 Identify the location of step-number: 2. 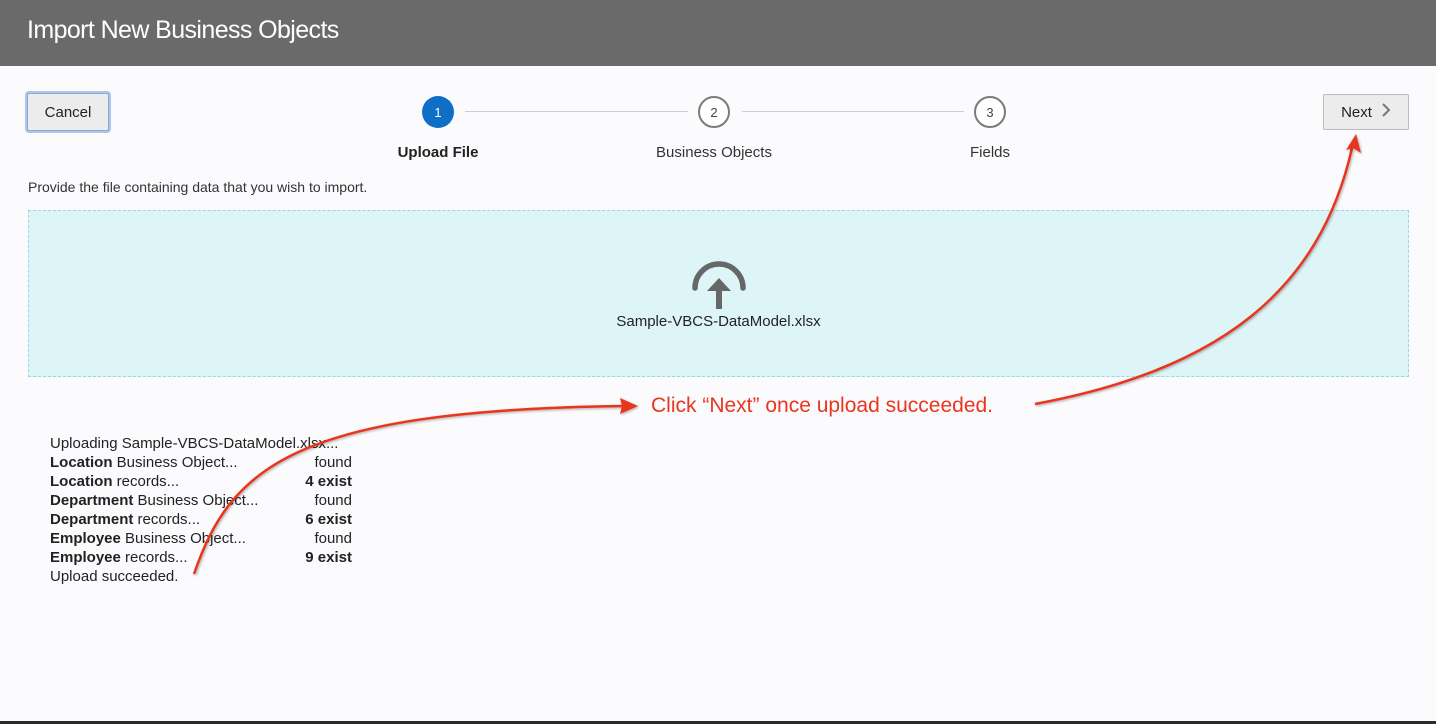
(714, 112).